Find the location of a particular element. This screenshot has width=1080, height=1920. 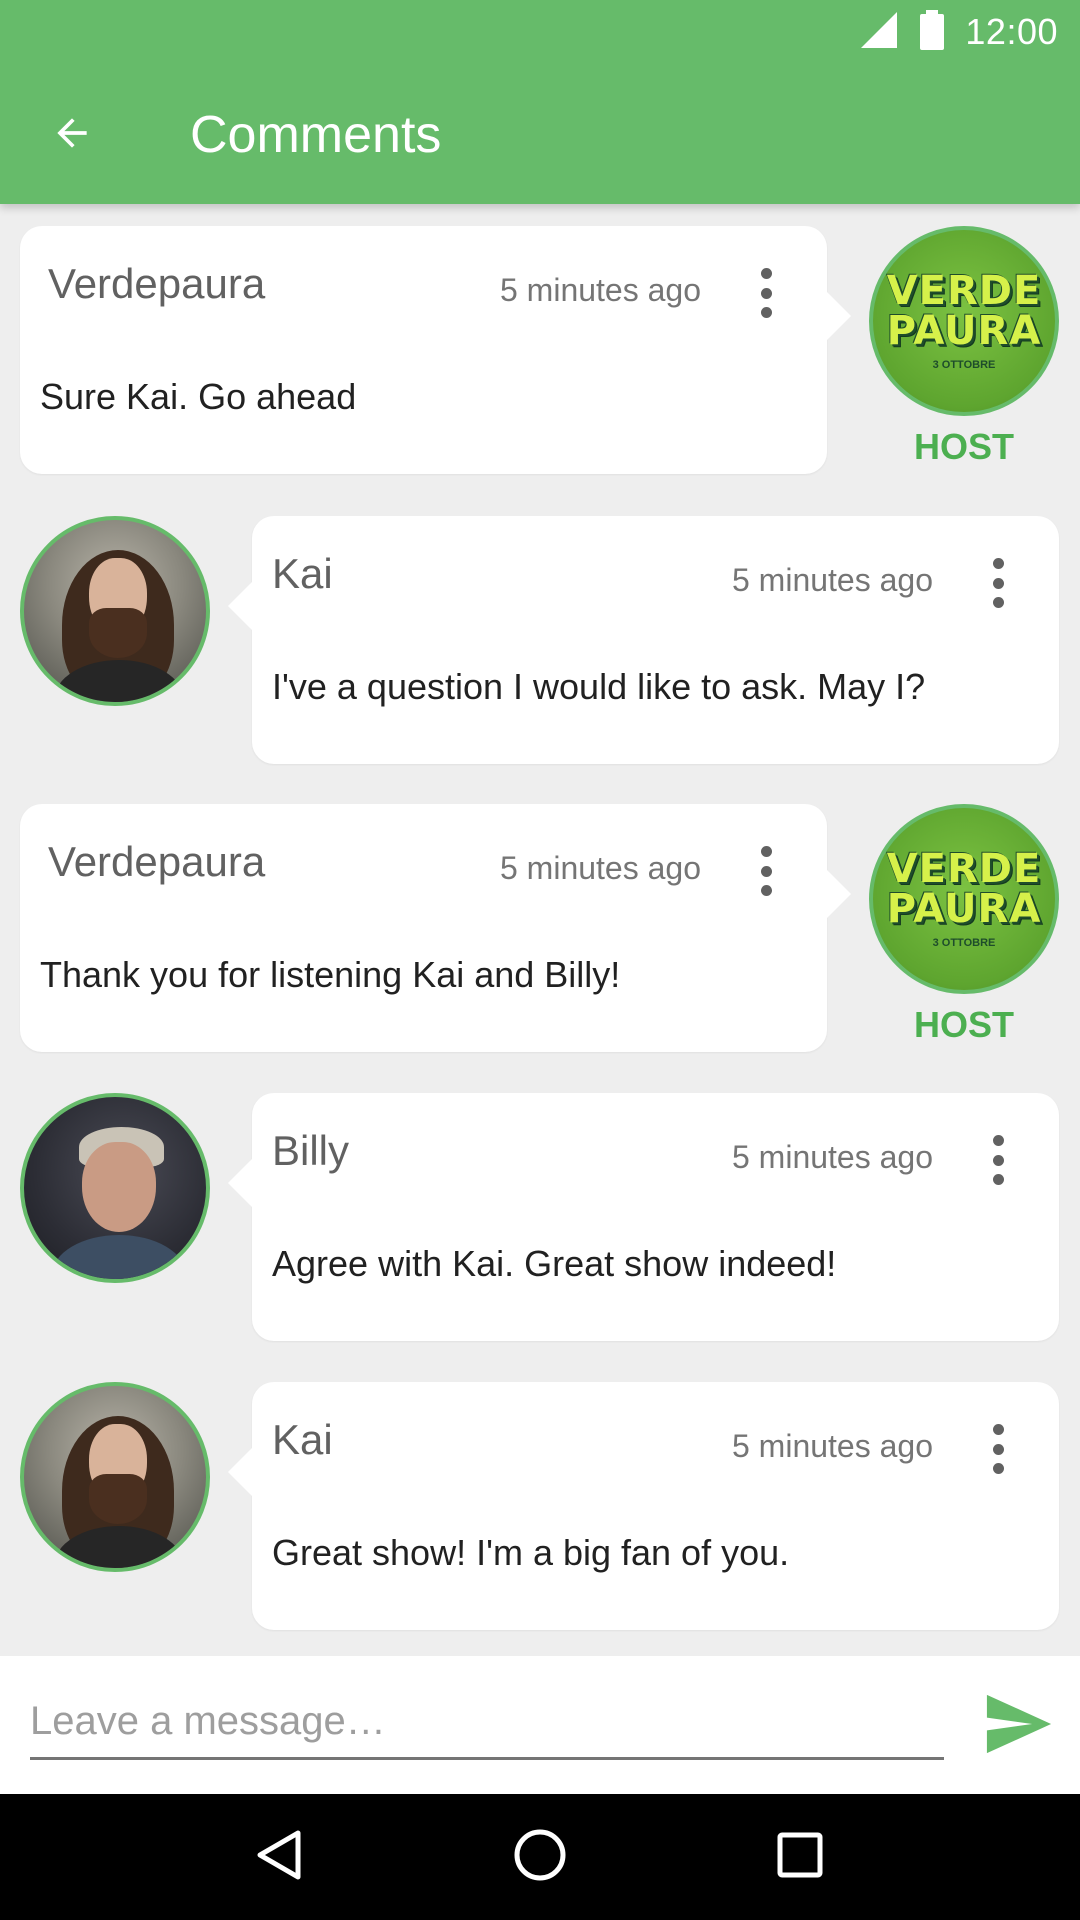

comment-message: Agree with Kai. Great show indeed! is located at coordinates (554, 1263).